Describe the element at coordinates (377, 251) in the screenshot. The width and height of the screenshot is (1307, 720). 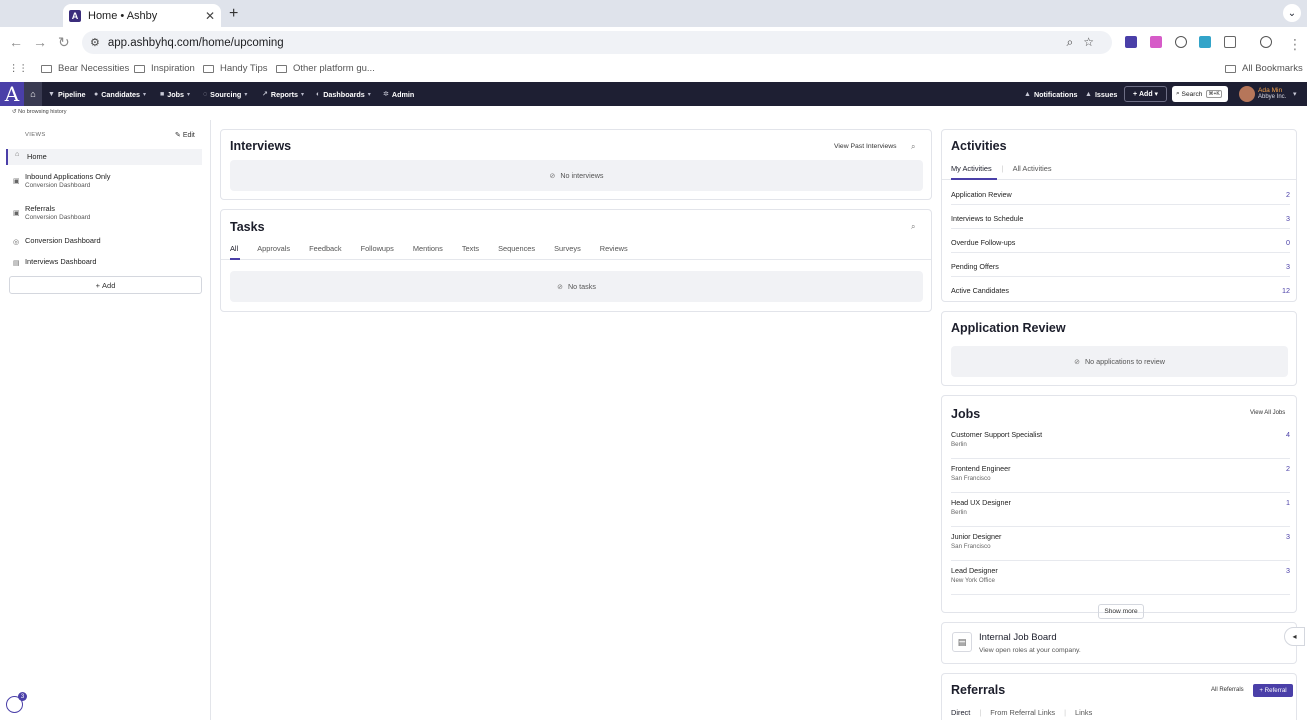
I see `tab-followups: Followups` at that location.